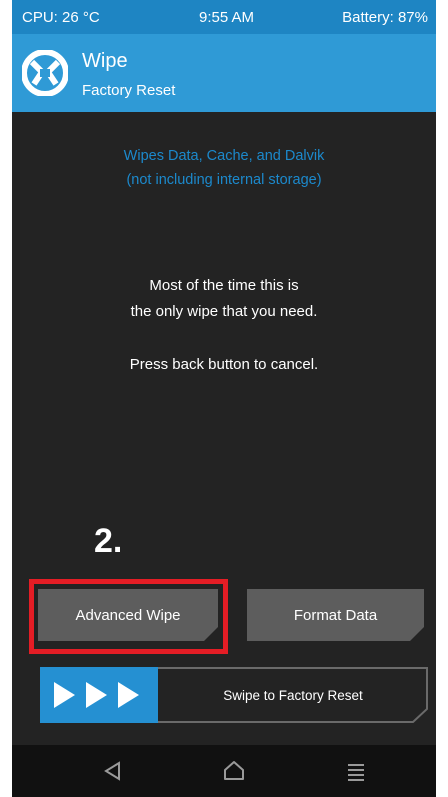 Image resolution: width=448 pixels, height=797 pixels. What do you see at coordinates (224, 73) in the screenshot?
I see `page-header: Wipe Factory Reset` at bounding box center [224, 73].